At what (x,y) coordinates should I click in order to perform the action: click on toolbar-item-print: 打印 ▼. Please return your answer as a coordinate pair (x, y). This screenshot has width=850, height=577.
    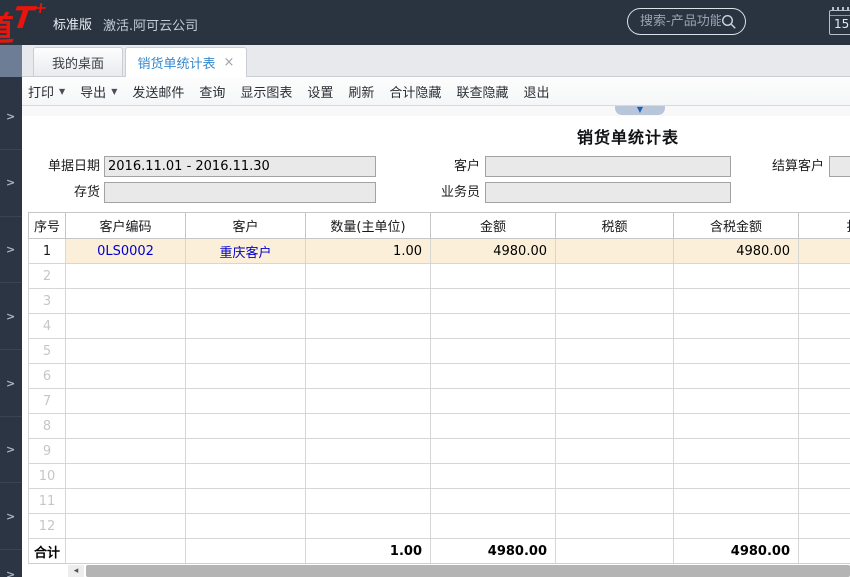
    Looking at the image, I should click on (46, 91).